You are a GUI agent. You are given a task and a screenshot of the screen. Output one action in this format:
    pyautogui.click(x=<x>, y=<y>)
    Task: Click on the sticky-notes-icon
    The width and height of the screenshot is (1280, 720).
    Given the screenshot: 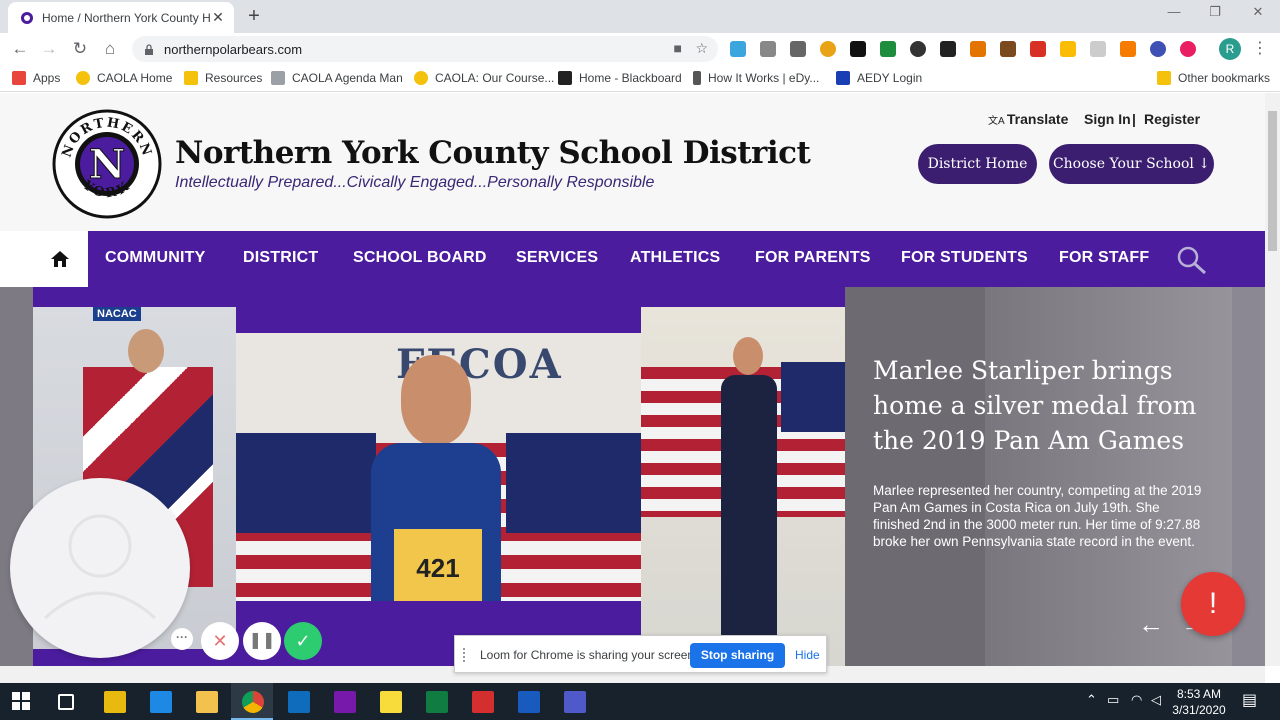 What is the action you would take?
    pyautogui.click(x=391, y=702)
    